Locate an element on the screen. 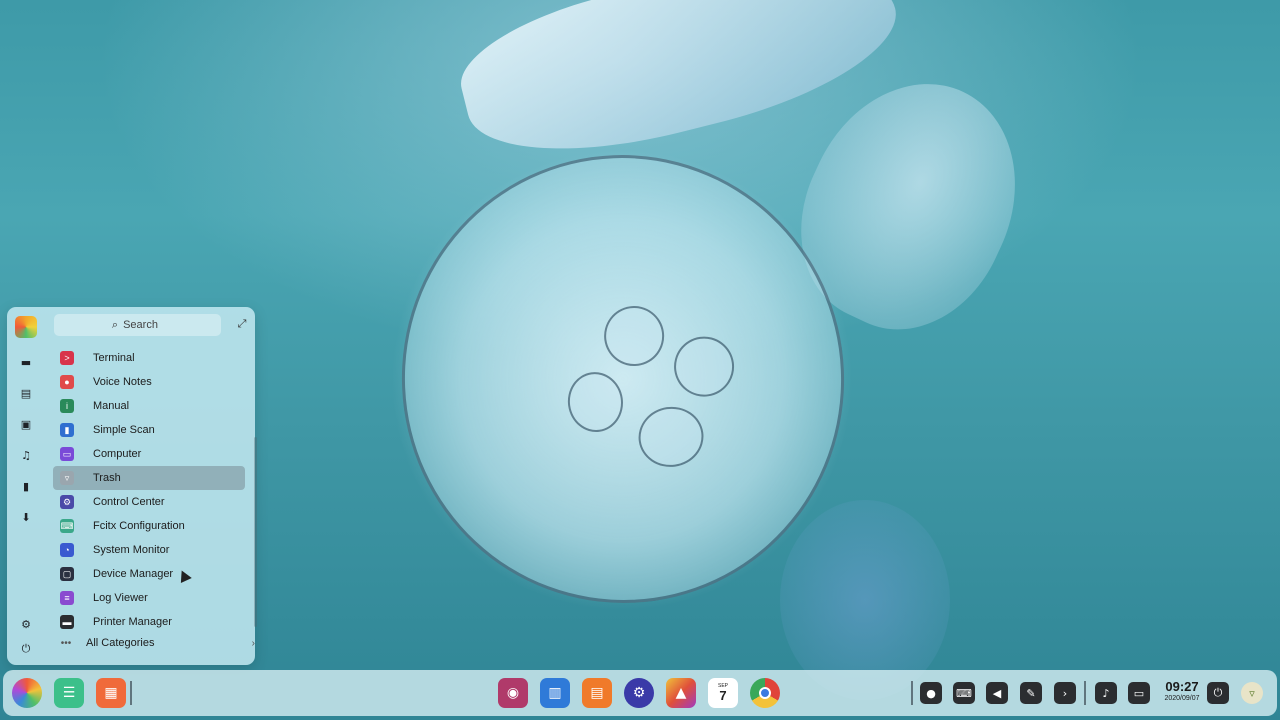 Image resolution: width=1280 pixels, height=720 pixels. app-item-label: Device Manager is located at coordinates (133, 574).